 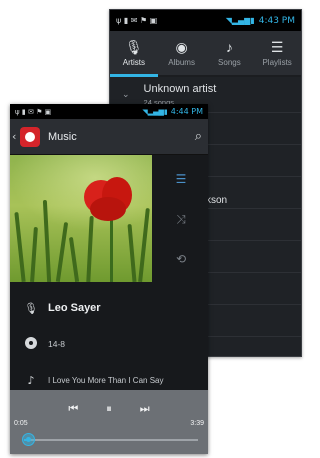 I want to click on total-duration: 3:39, so click(x=197, y=423).